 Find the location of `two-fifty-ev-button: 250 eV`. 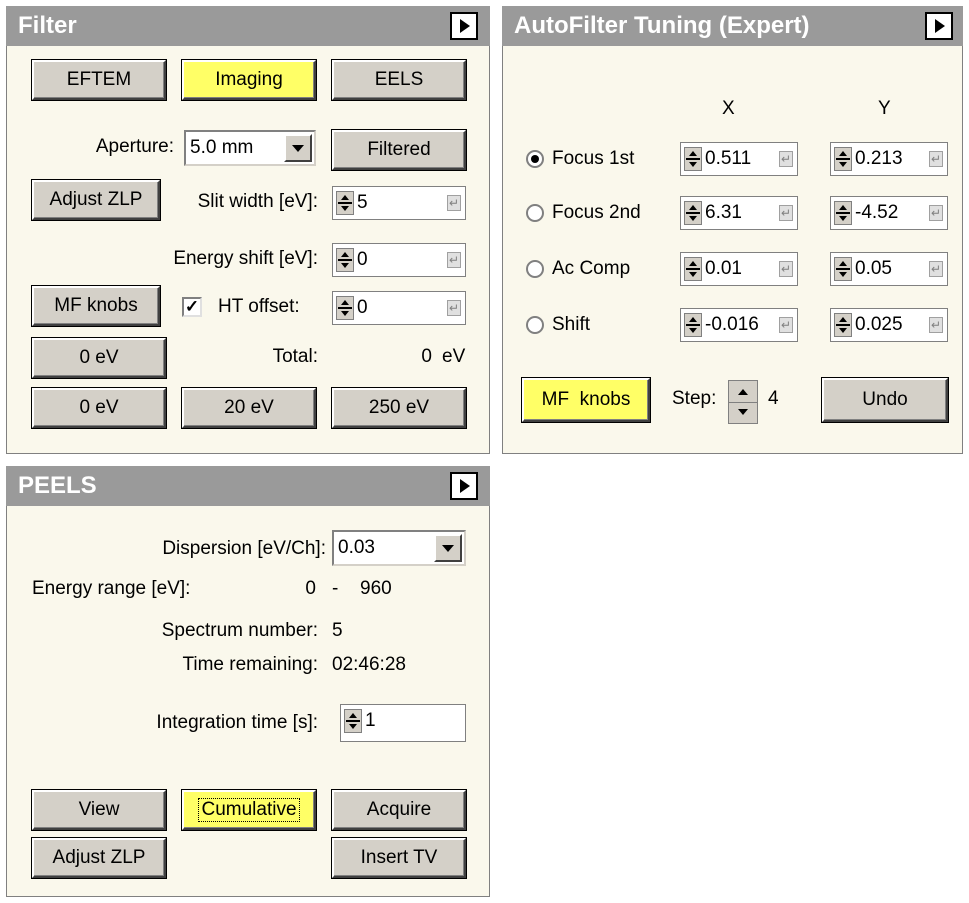

two-fifty-ev-button: 250 eV is located at coordinates (399, 408).